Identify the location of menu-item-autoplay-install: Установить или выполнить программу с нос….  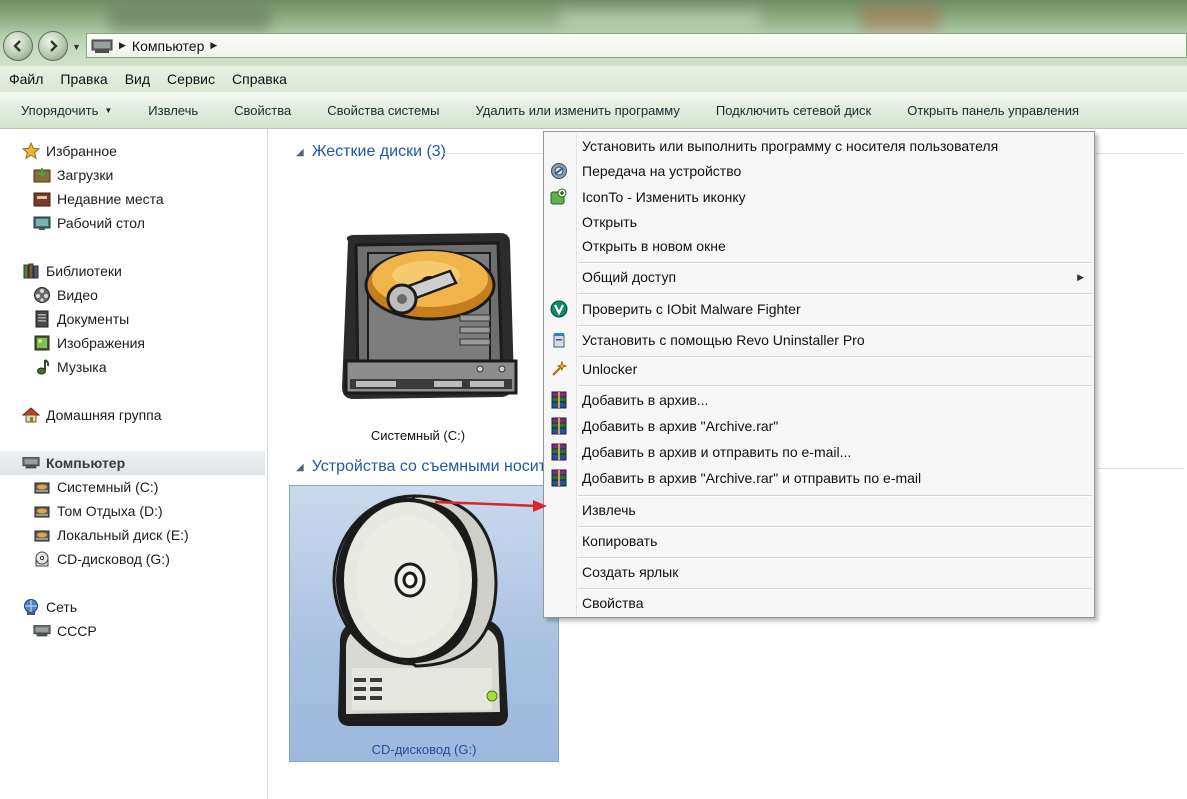
(819, 146).